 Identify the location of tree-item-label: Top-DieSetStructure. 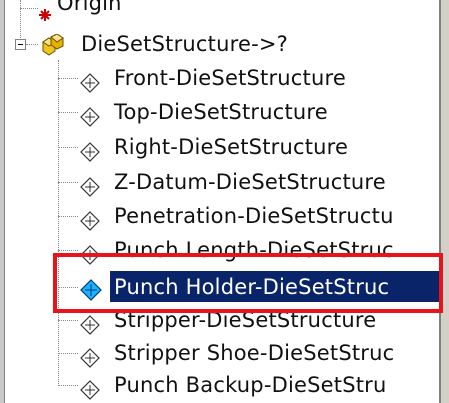
(221, 112).